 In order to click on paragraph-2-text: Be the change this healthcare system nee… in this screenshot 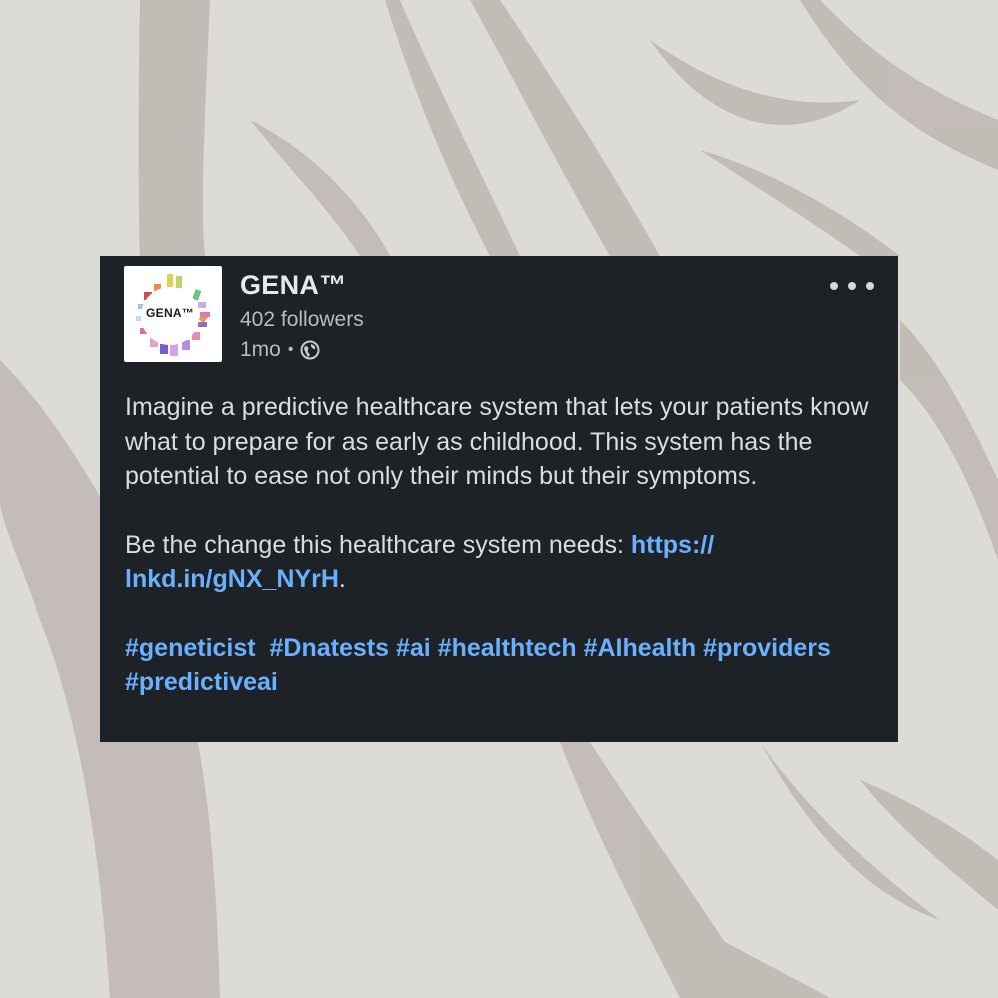, I will do `click(378, 544)`.